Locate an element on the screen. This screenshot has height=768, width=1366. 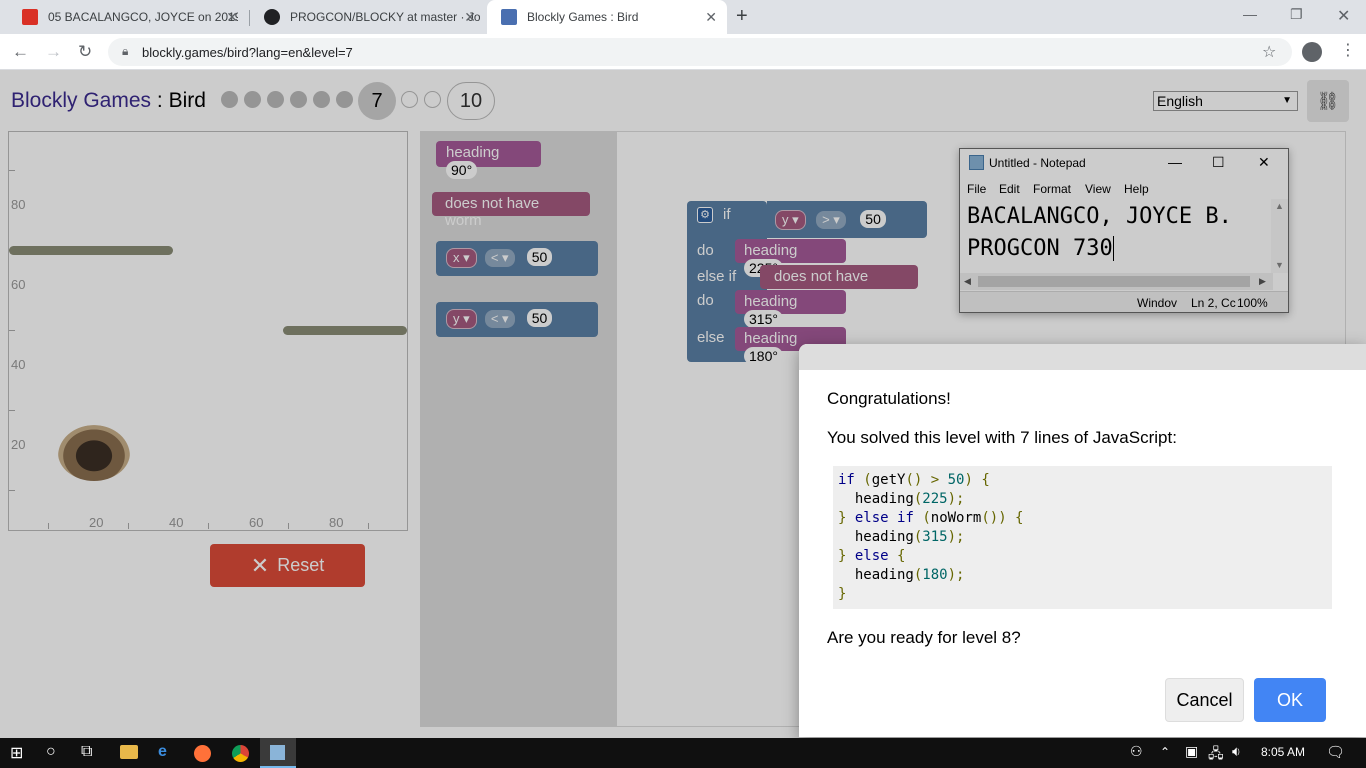
bookmark-star-icon: ☆ is located at coordinates (1269, 52).